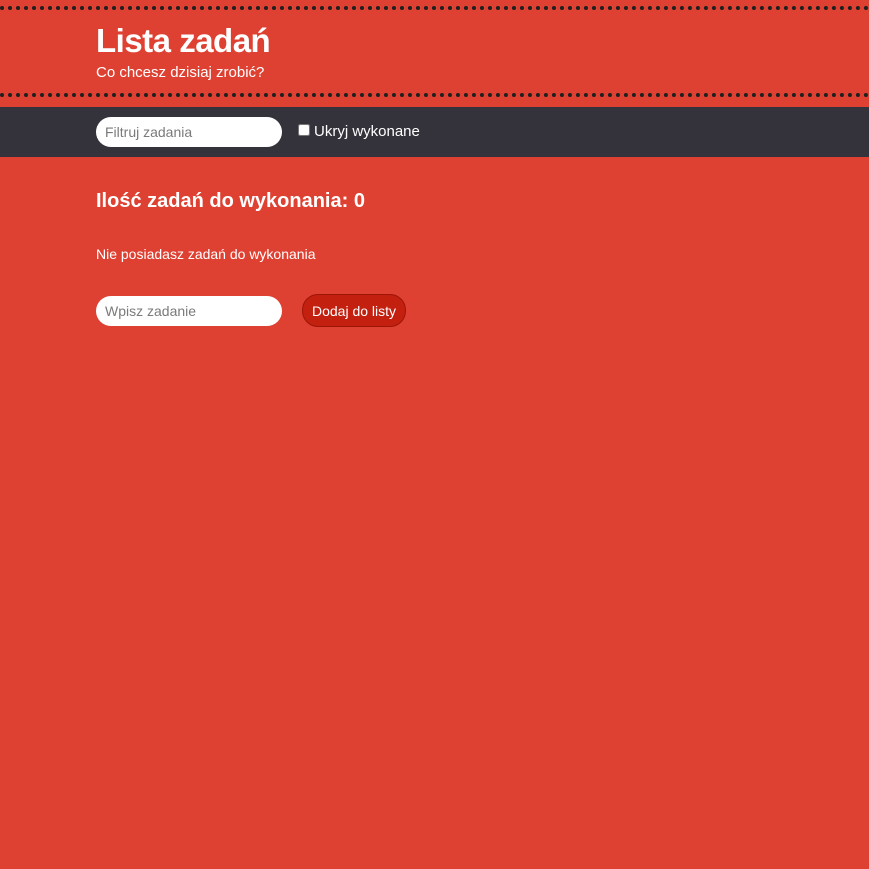 This screenshot has width=869, height=869. Describe the element at coordinates (206, 254) in the screenshot. I see `empty-list-message: Nie posiadasz zadań do wykonania` at that location.